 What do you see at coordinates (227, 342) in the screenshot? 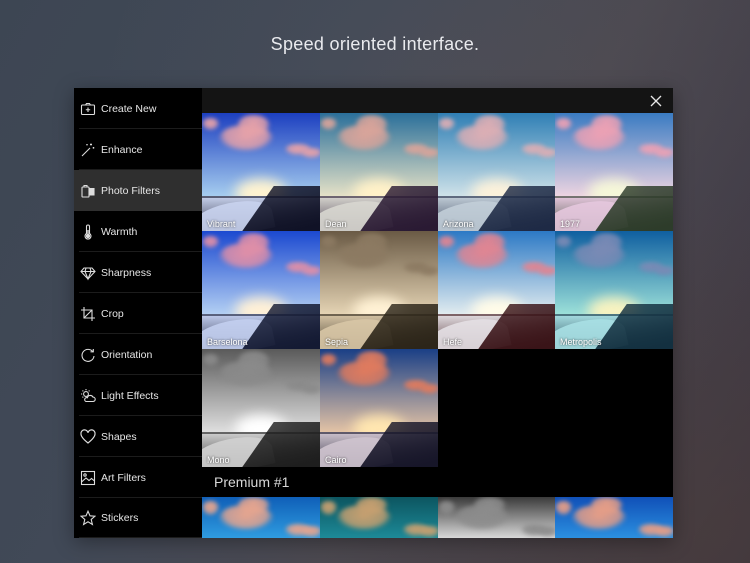
I see `filter-name: Barselona` at bounding box center [227, 342].